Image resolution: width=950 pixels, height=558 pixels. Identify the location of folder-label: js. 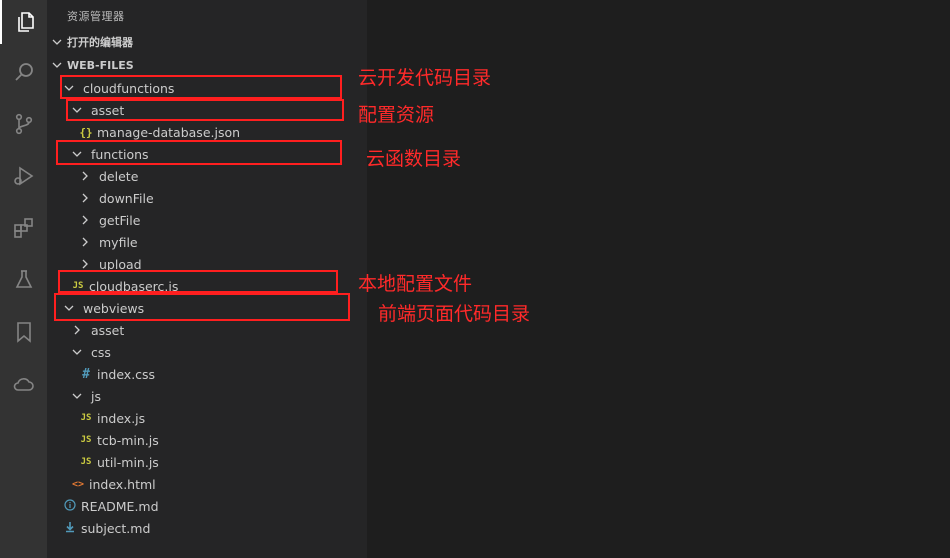
(96, 396).